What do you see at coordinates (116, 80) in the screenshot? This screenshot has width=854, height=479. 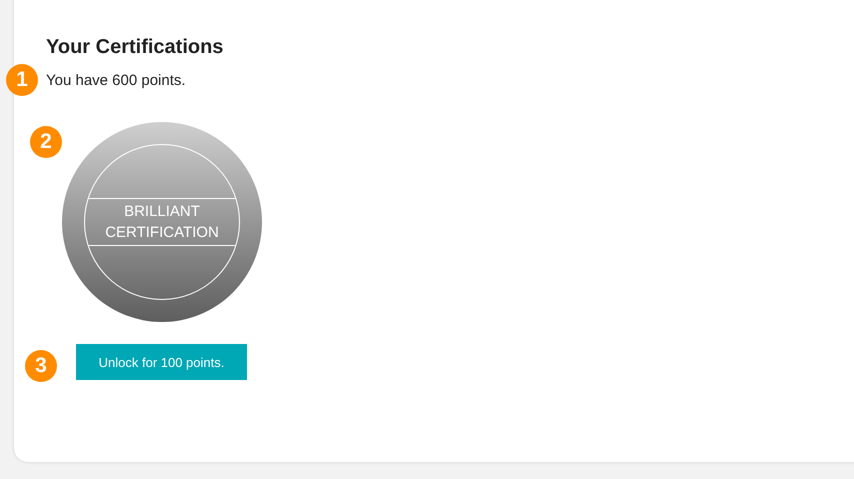 I see `points-text: You have 600 points.` at bounding box center [116, 80].